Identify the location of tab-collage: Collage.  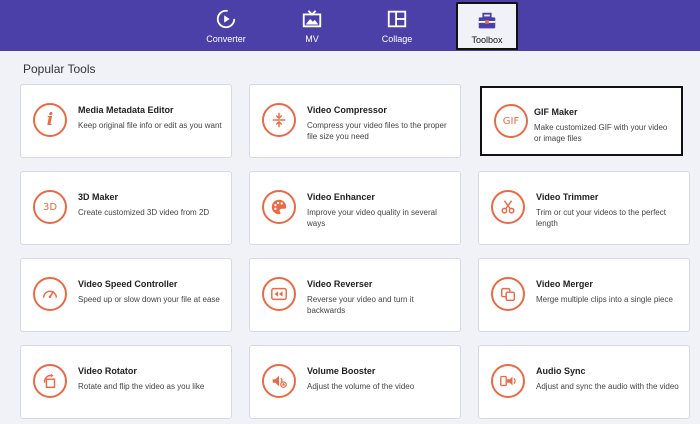
(397, 25).